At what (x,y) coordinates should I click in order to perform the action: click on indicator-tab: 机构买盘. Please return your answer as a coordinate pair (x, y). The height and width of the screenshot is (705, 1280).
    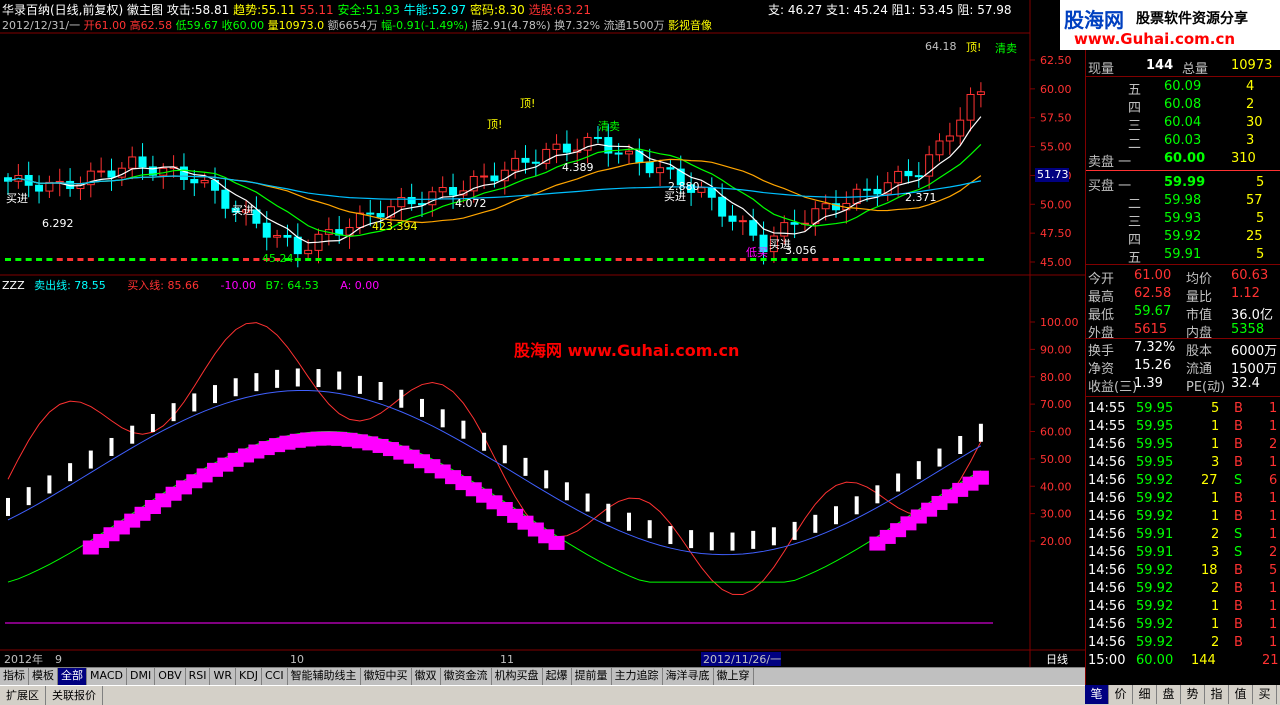
    Looking at the image, I should click on (517, 676).